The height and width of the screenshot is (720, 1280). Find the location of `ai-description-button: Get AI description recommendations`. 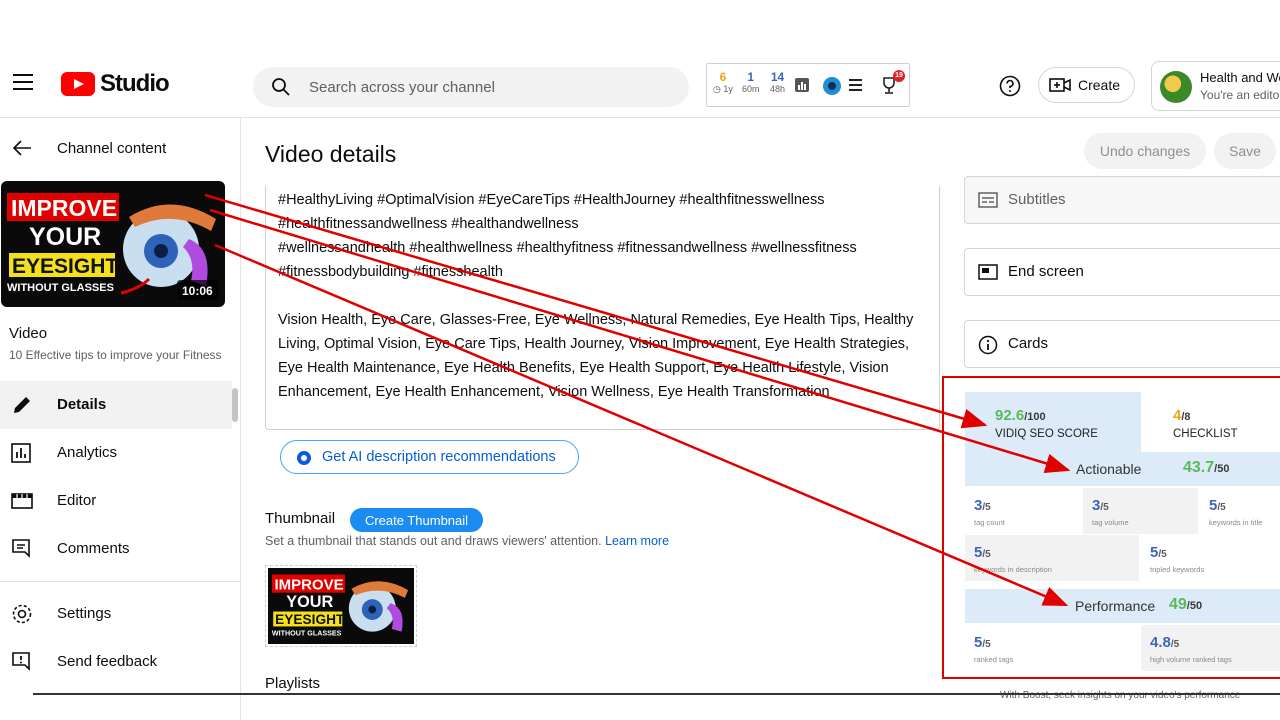

ai-description-button: Get AI description recommendations is located at coordinates (429, 457).